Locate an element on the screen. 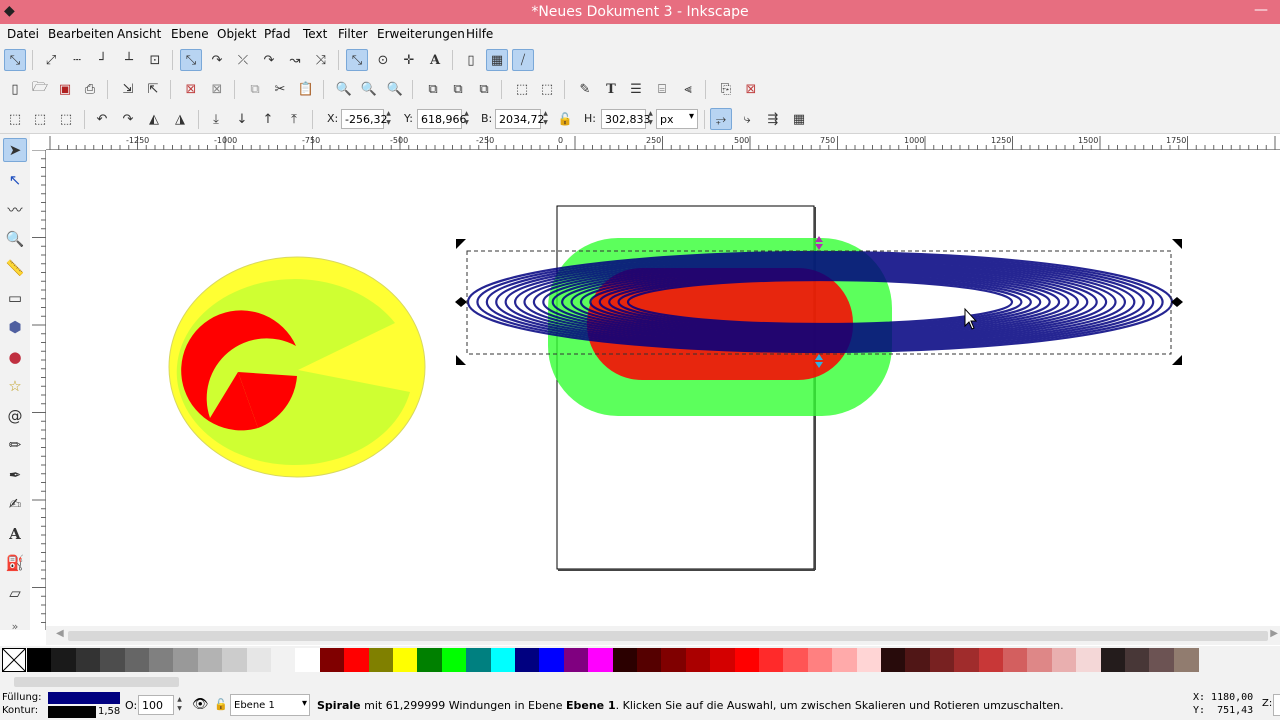 This screenshot has width=1280, height=720. scroll-right-icon: ▶ is located at coordinates (1274, 633).